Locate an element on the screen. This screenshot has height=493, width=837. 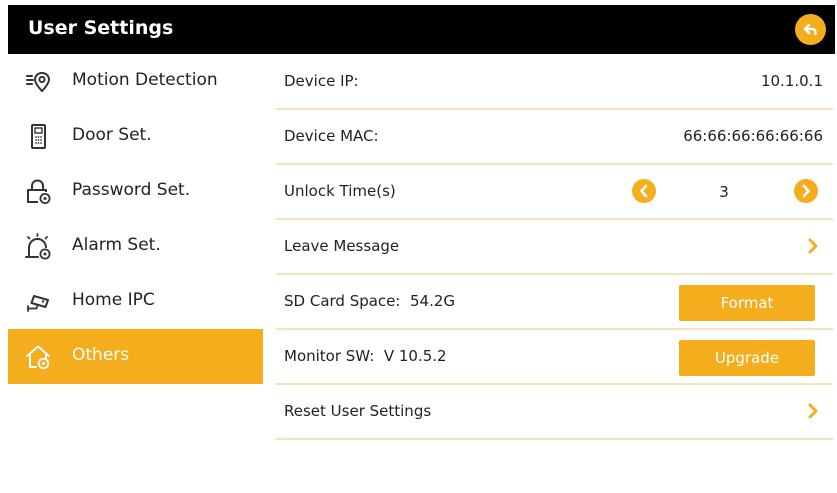
unlock-time-decrease-button is located at coordinates (644, 191).